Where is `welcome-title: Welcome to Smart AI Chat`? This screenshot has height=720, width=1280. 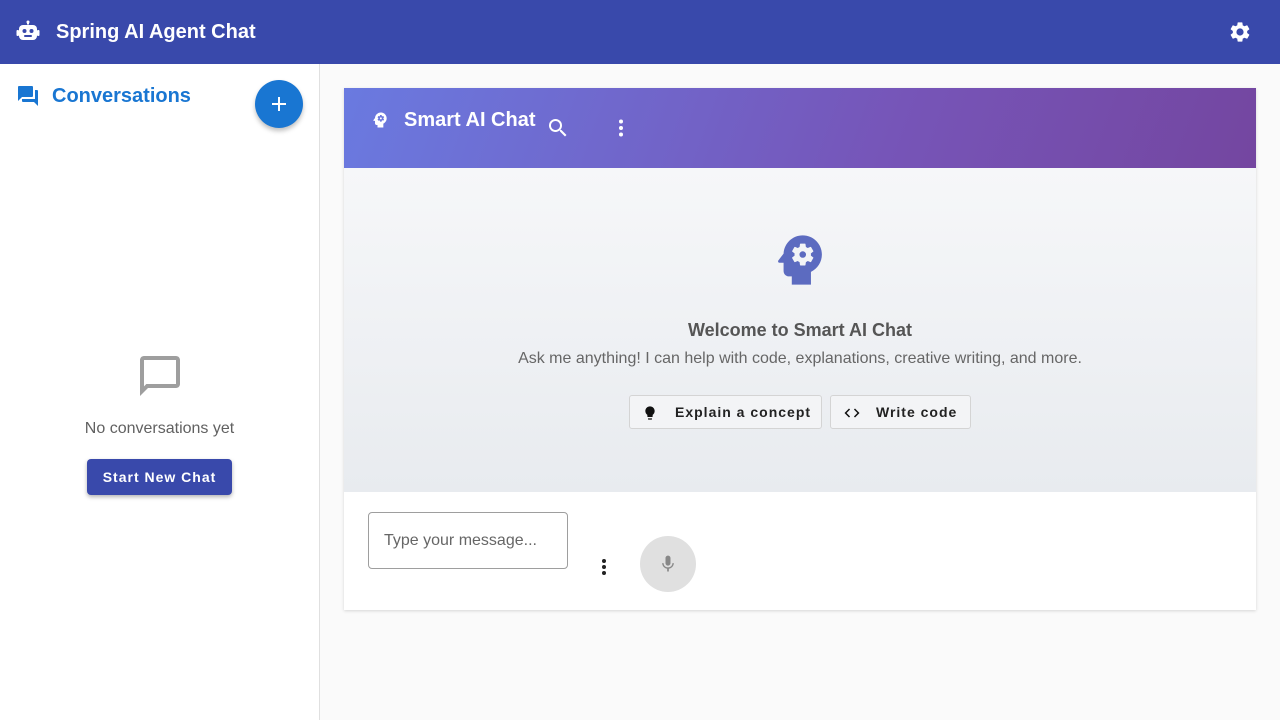 welcome-title: Welcome to Smart AI Chat is located at coordinates (800, 330).